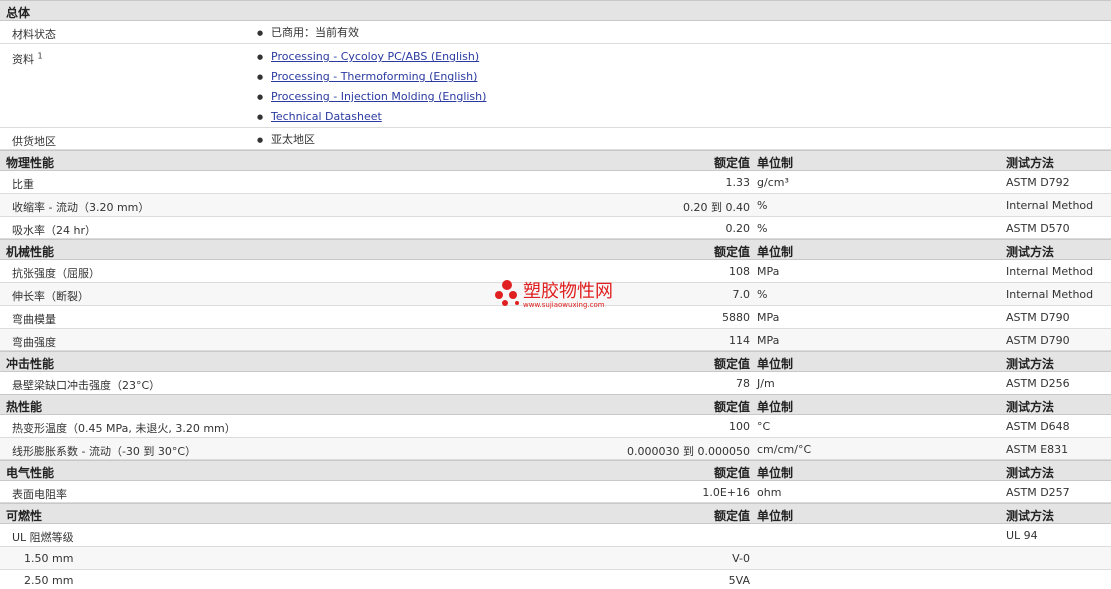 The image size is (1111, 589). I want to click on test-method: ASTM D257, so click(1038, 492).